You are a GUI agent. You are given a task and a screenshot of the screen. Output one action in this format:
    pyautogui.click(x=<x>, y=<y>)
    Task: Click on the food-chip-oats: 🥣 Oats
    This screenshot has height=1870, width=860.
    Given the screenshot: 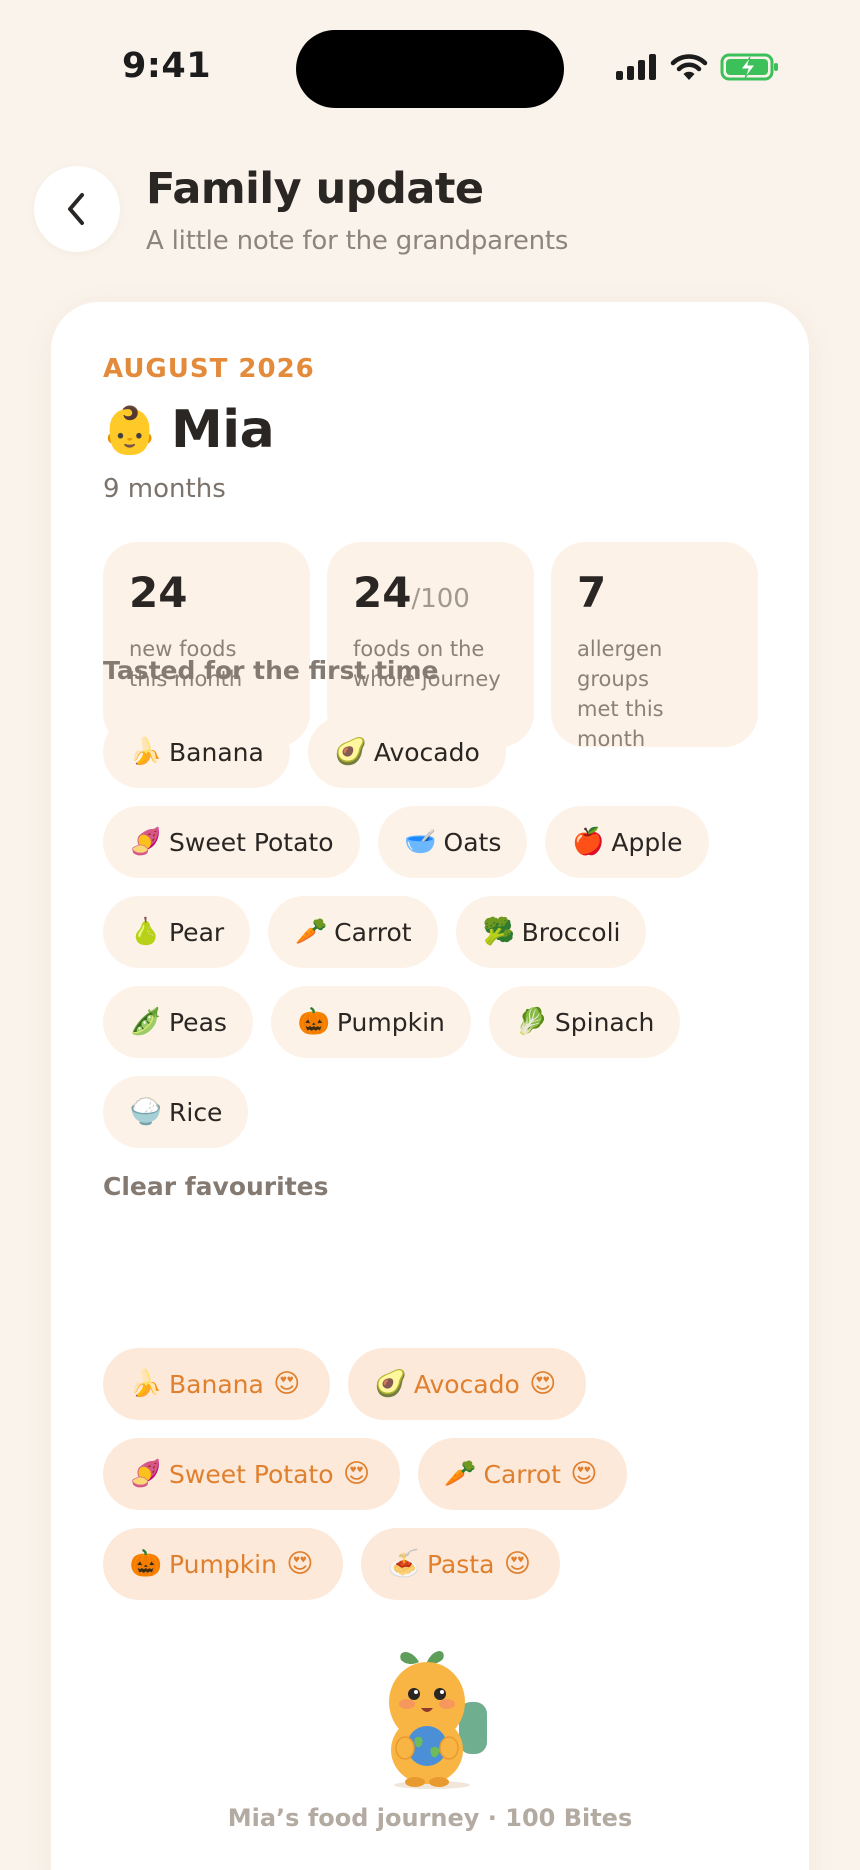 What is the action you would take?
    pyautogui.click(x=452, y=842)
    